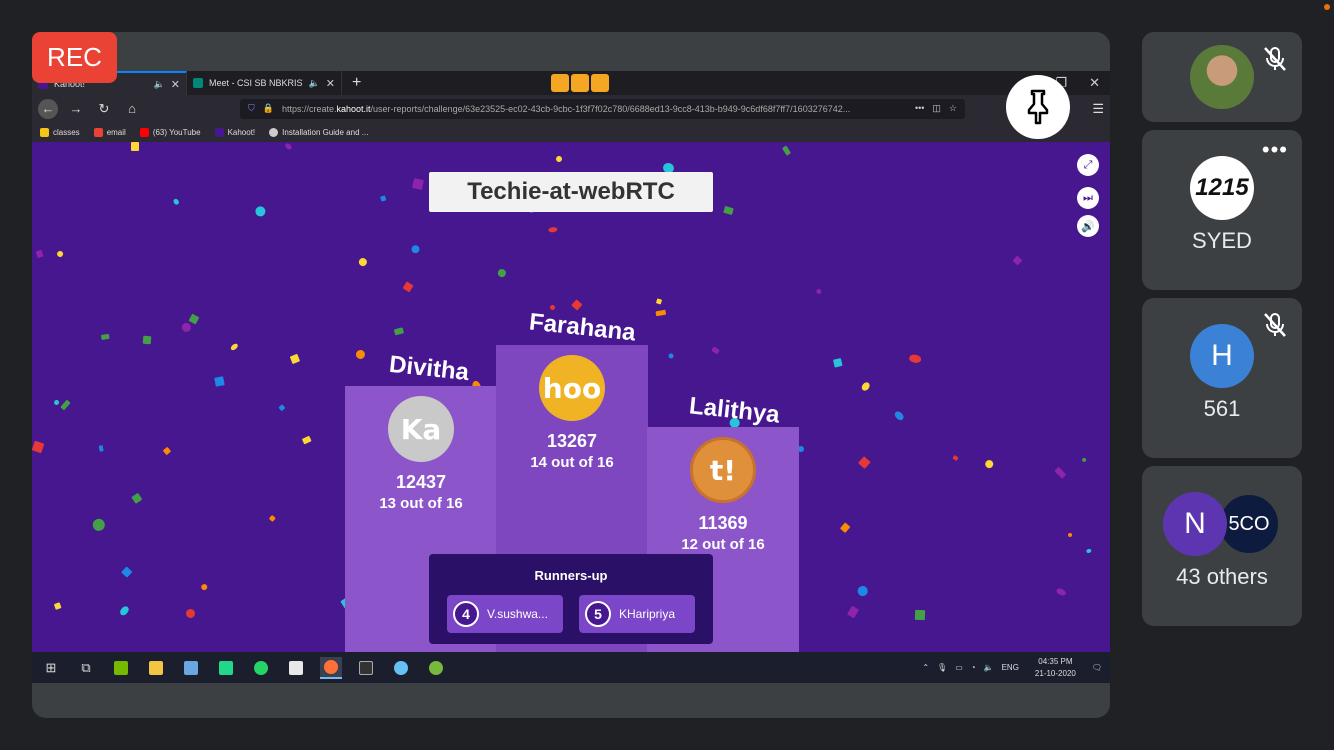  Describe the element at coordinates (1222, 356) in the screenshot. I see `participant-avatar: H` at that location.